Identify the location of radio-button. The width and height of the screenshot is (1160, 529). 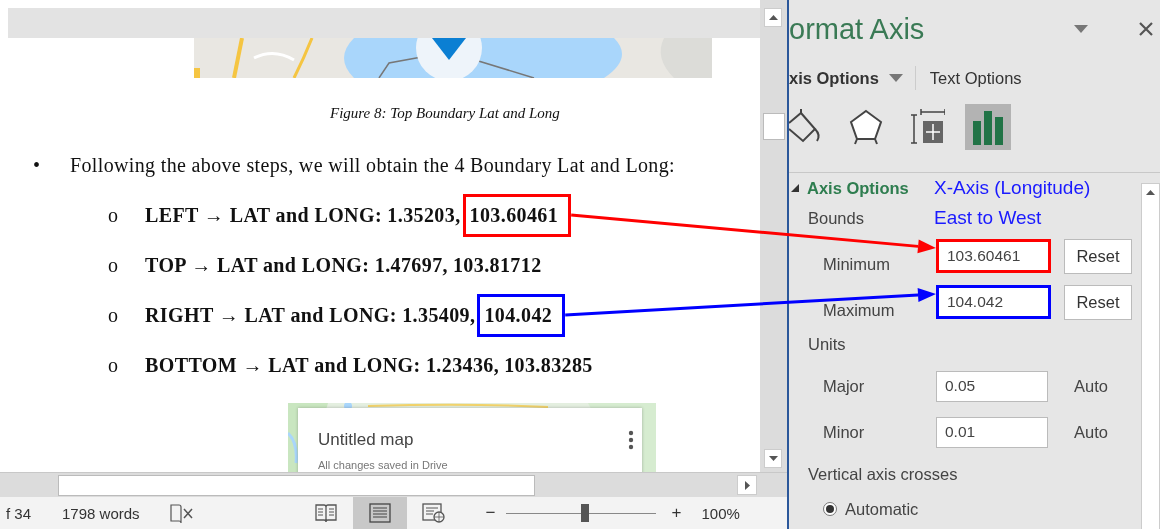
(830, 509).